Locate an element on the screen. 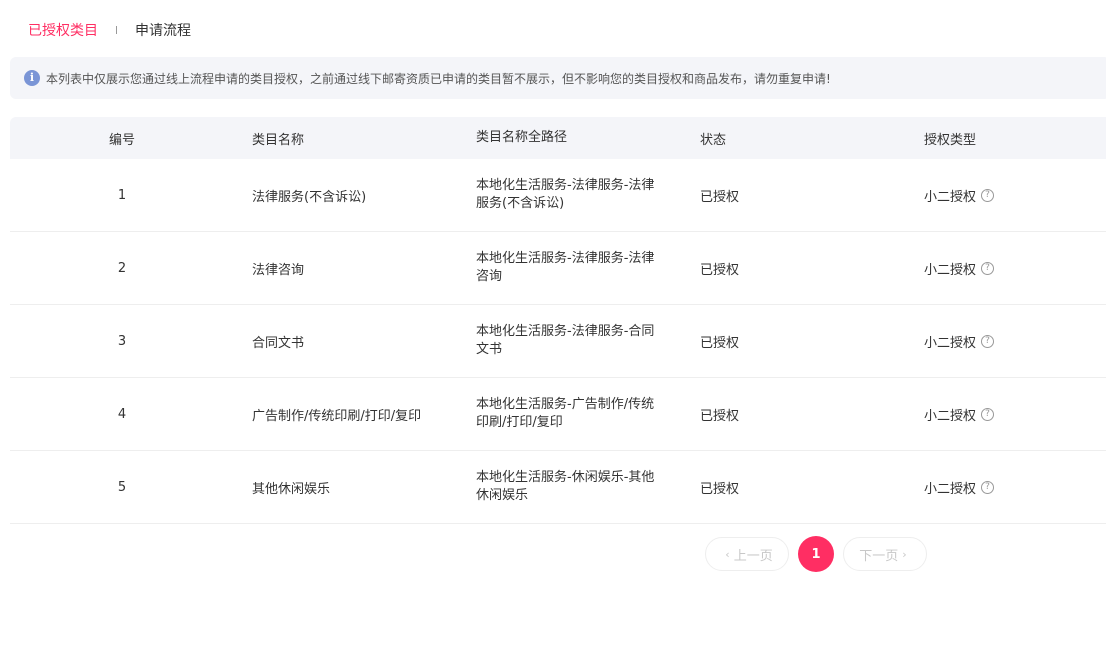 The image size is (1106, 658). cell-no: 1 is located at coordinates (122, 195).